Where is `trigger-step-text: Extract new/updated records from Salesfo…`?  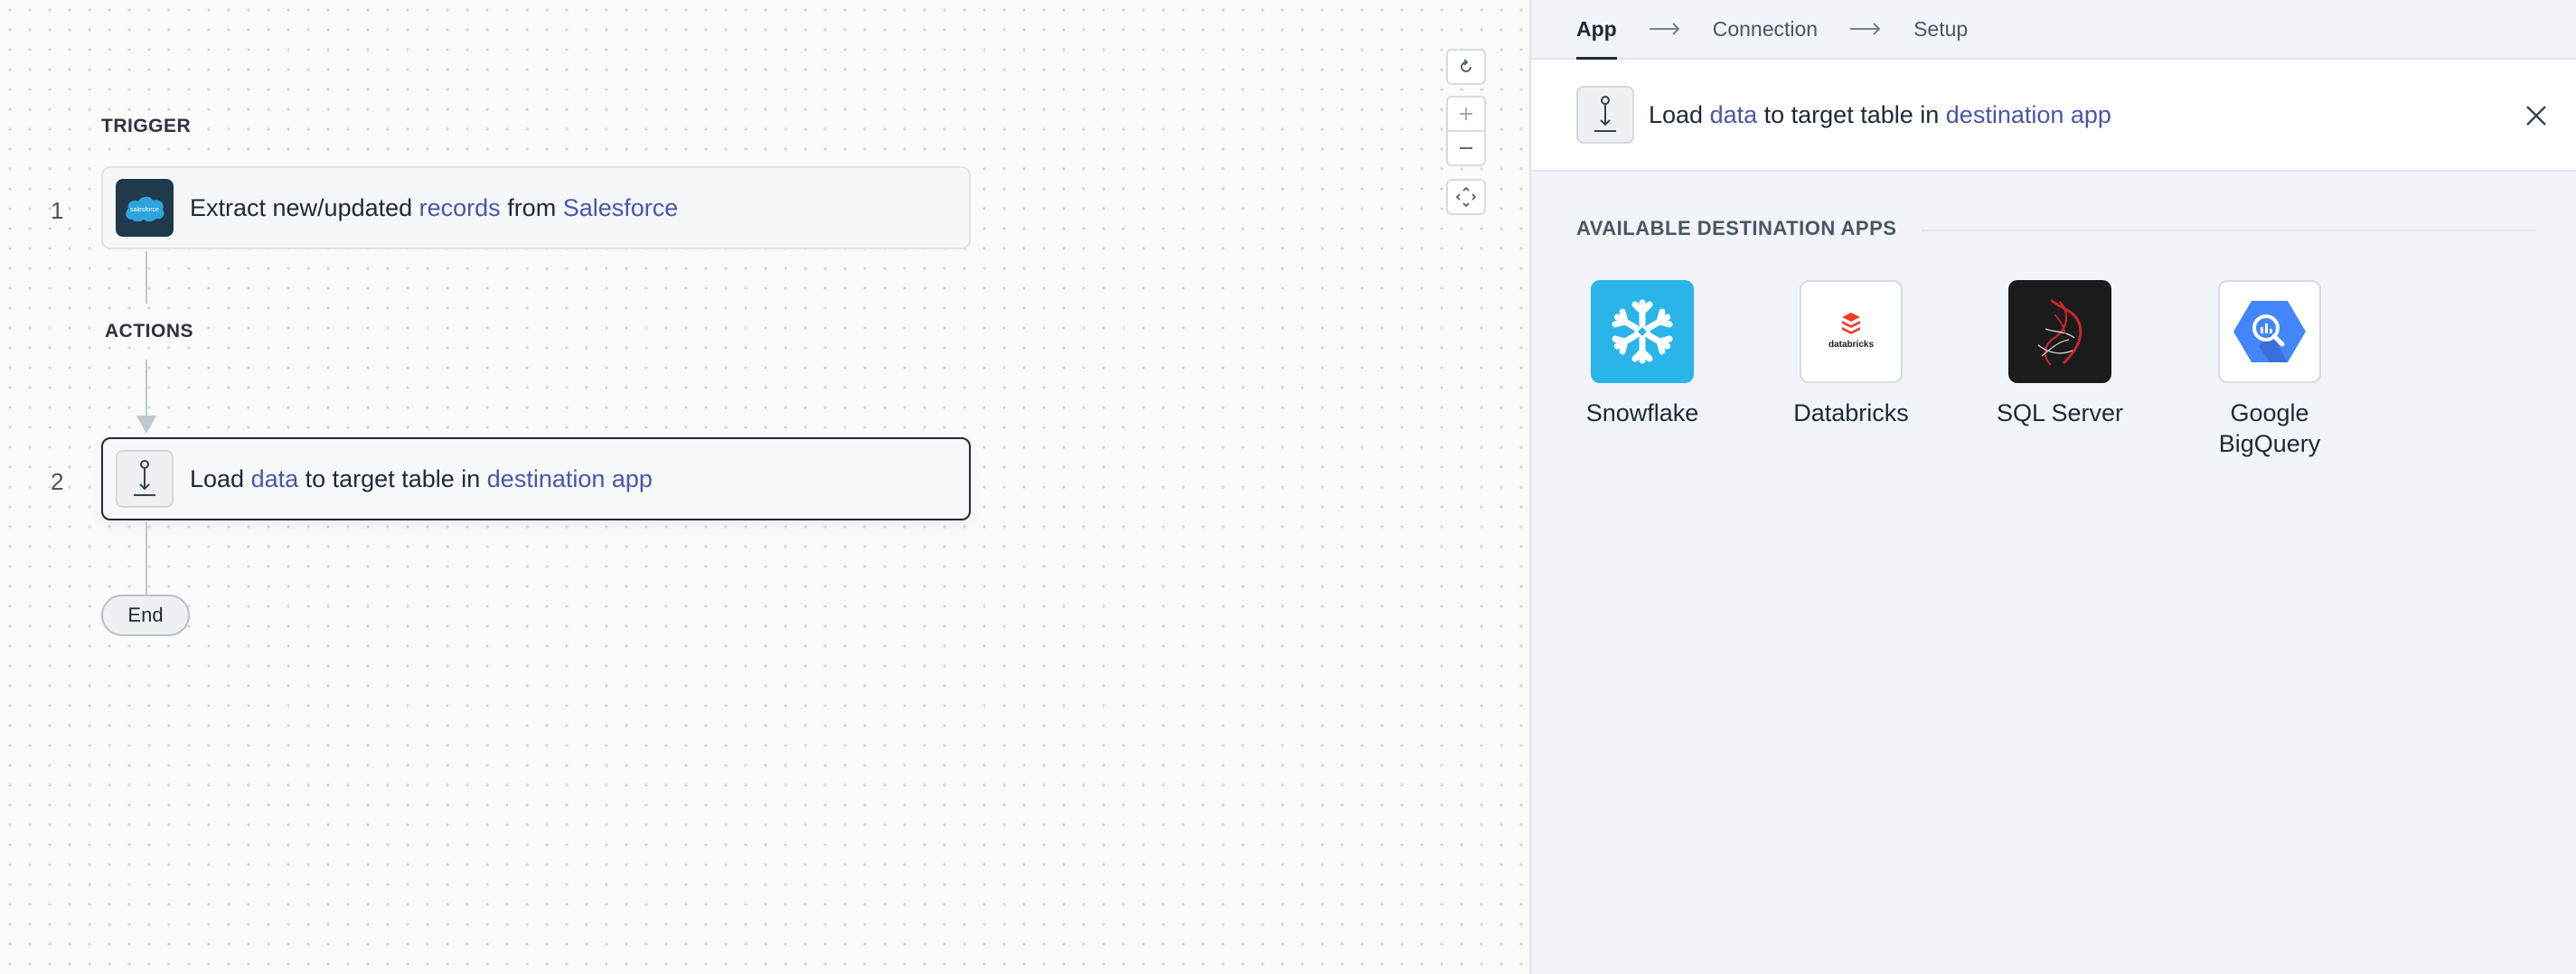
trigger-step-text: Extract new/updated records from Salesfo… is located at coordinates (434, 207).